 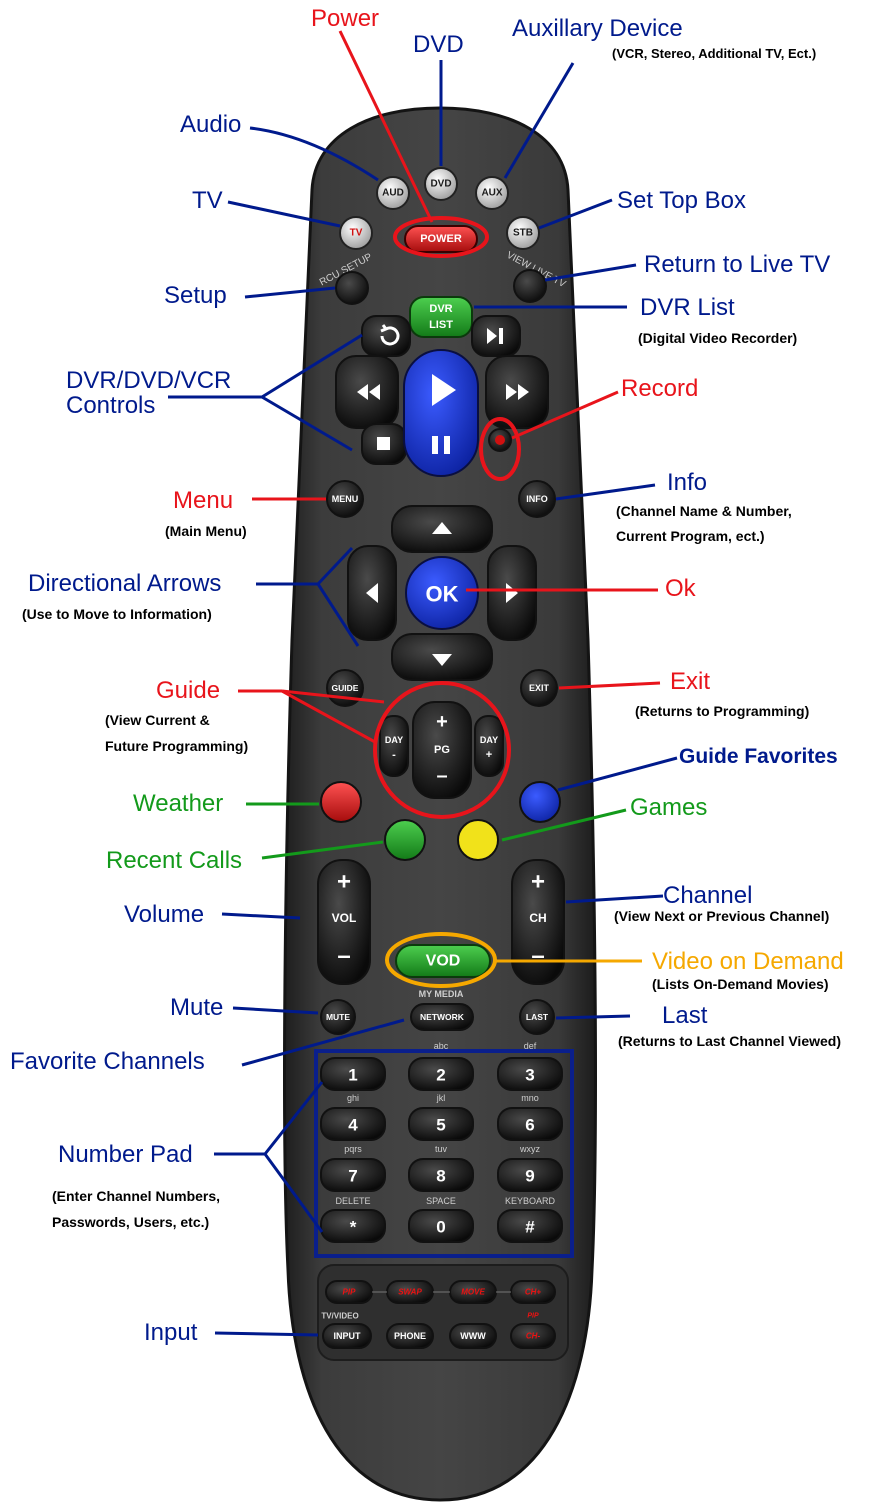 I want to click on label-number-pad-sub-2: Passwords, Users, etc.), so click(x=131, y=1222).